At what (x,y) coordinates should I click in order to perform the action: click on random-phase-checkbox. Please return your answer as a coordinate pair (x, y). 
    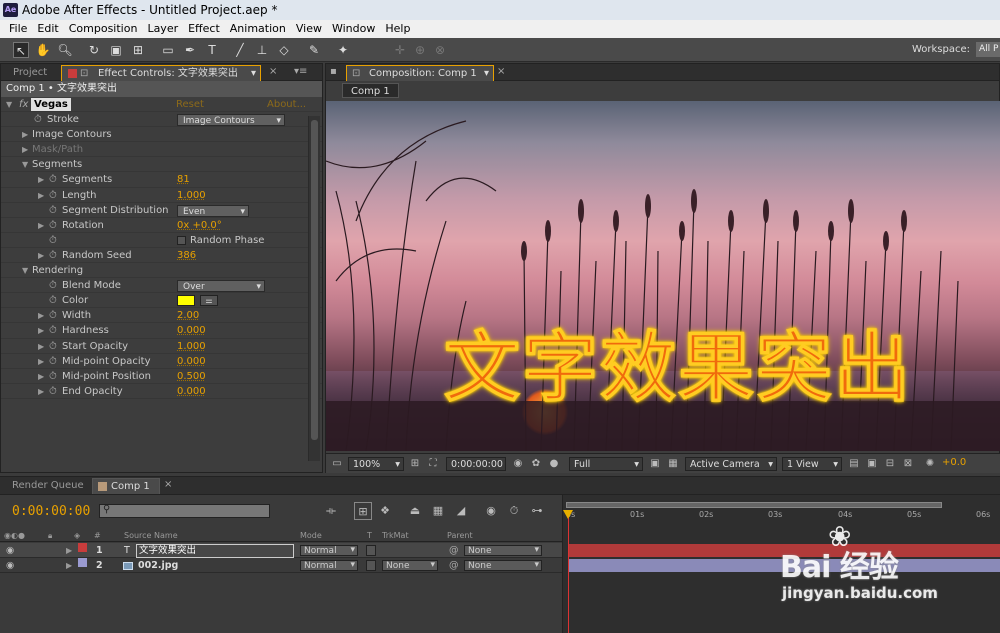
    Looking at the image, I should click on (181, 240).